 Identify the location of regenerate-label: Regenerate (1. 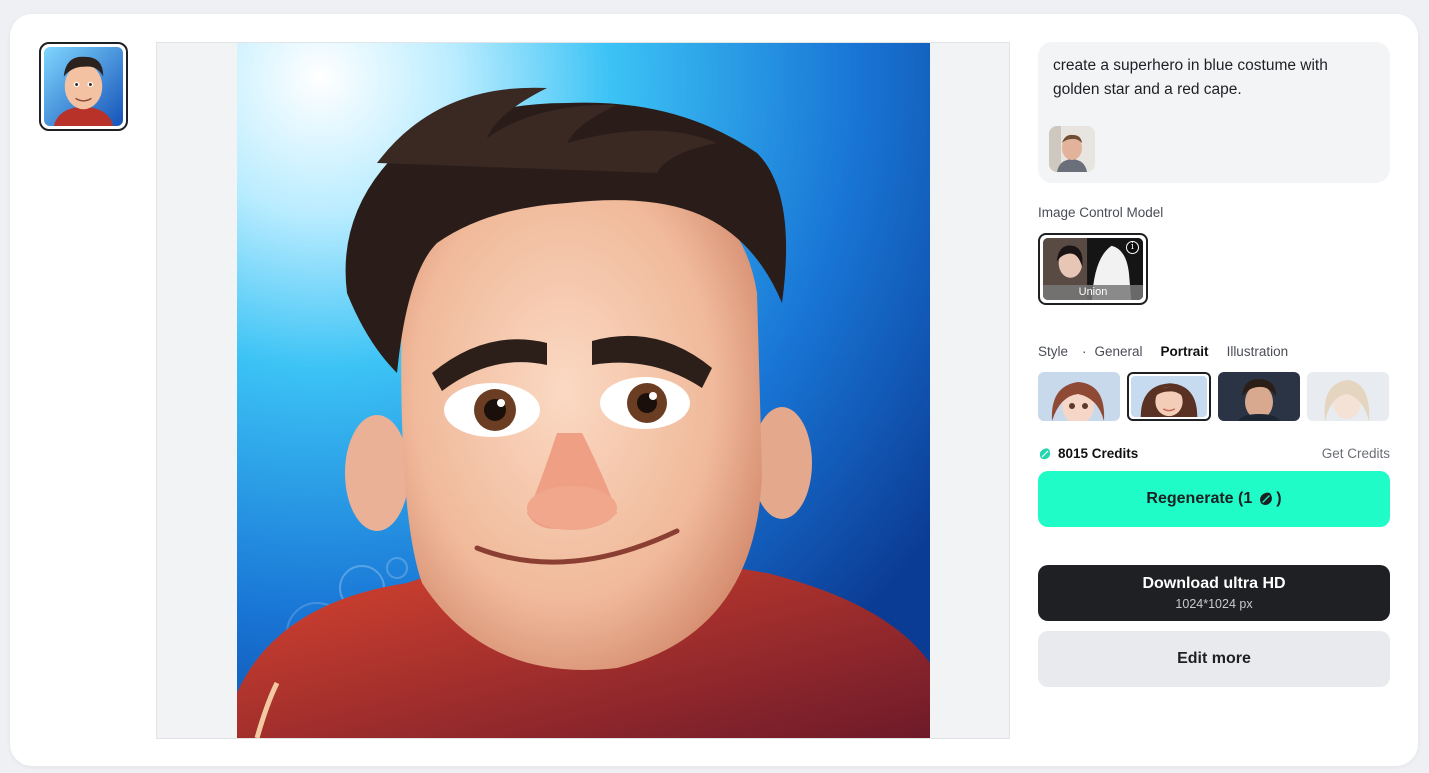
(1199, 498).